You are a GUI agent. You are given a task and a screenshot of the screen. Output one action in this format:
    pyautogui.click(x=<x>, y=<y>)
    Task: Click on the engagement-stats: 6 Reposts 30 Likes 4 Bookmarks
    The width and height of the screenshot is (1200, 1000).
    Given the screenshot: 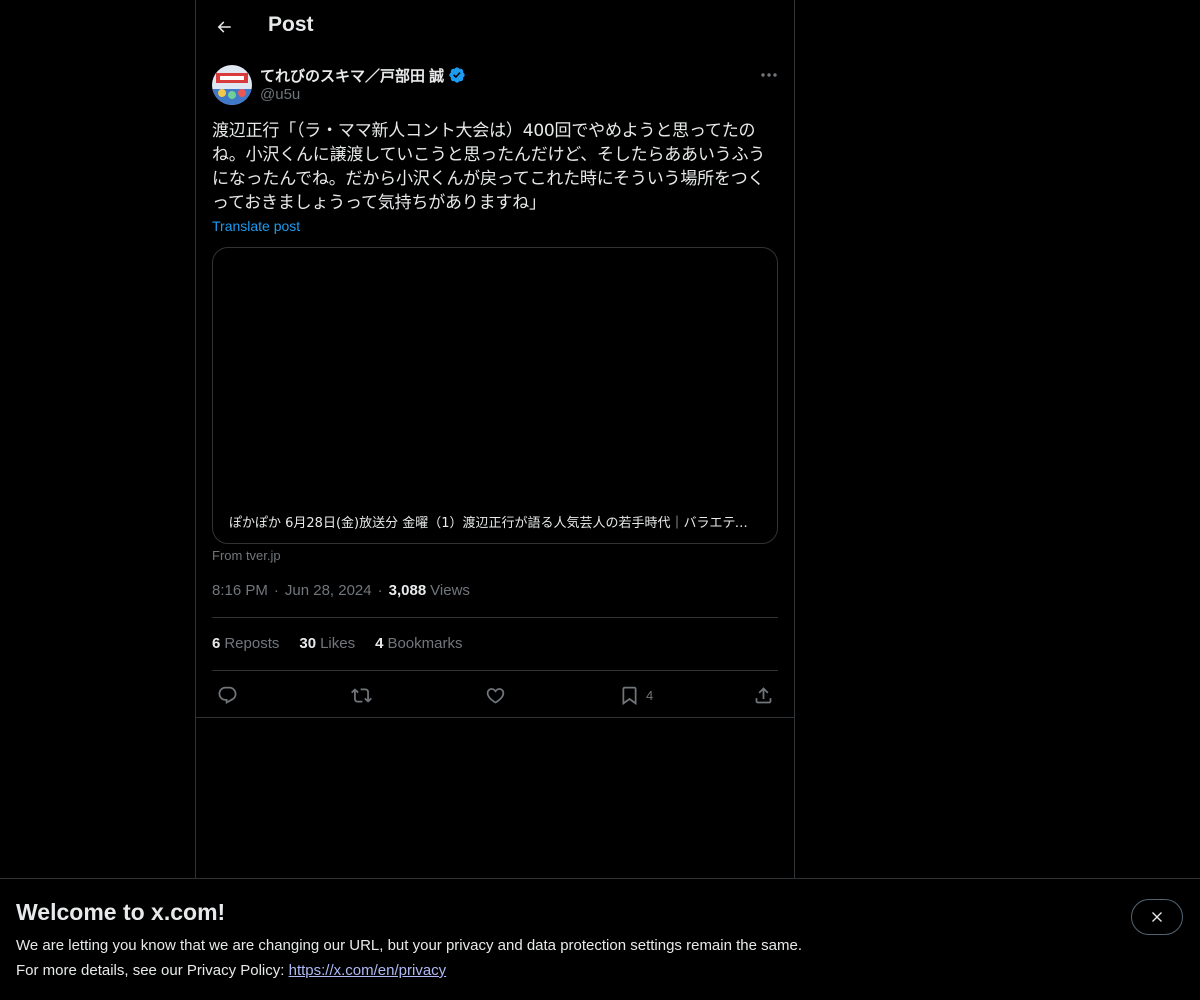 What is the action you would take?
    pyautogui.click(x=337, y=643)
    